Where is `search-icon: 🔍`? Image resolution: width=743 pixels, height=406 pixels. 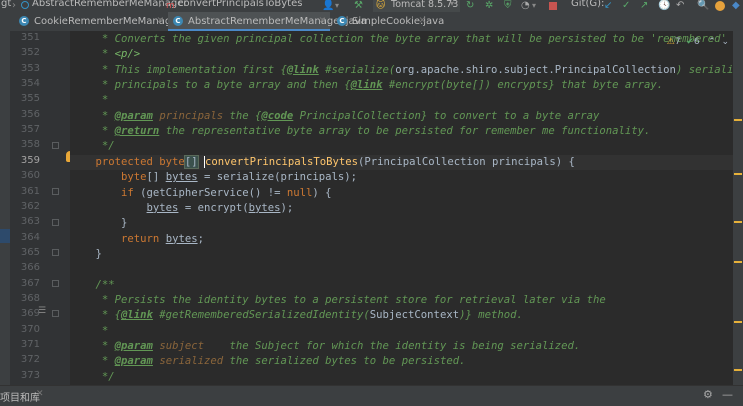
search-icon: 🔍 is located at coordinates (703, 6).